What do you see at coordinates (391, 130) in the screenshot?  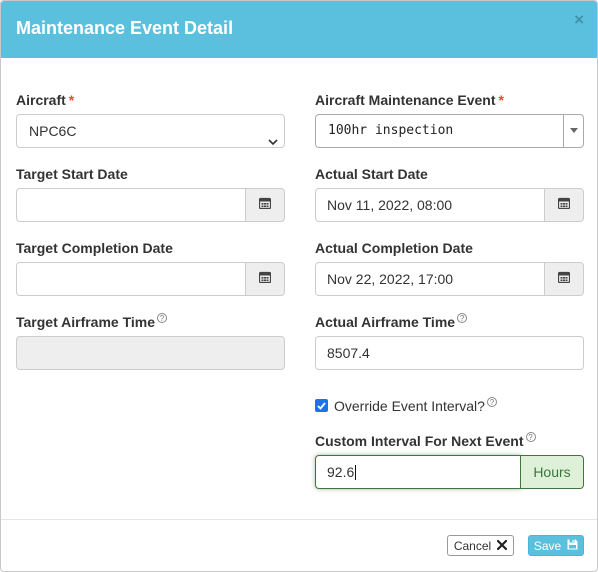 I see `maintenance-event-value: 100hr inspection` at bounding box center [391, 130].